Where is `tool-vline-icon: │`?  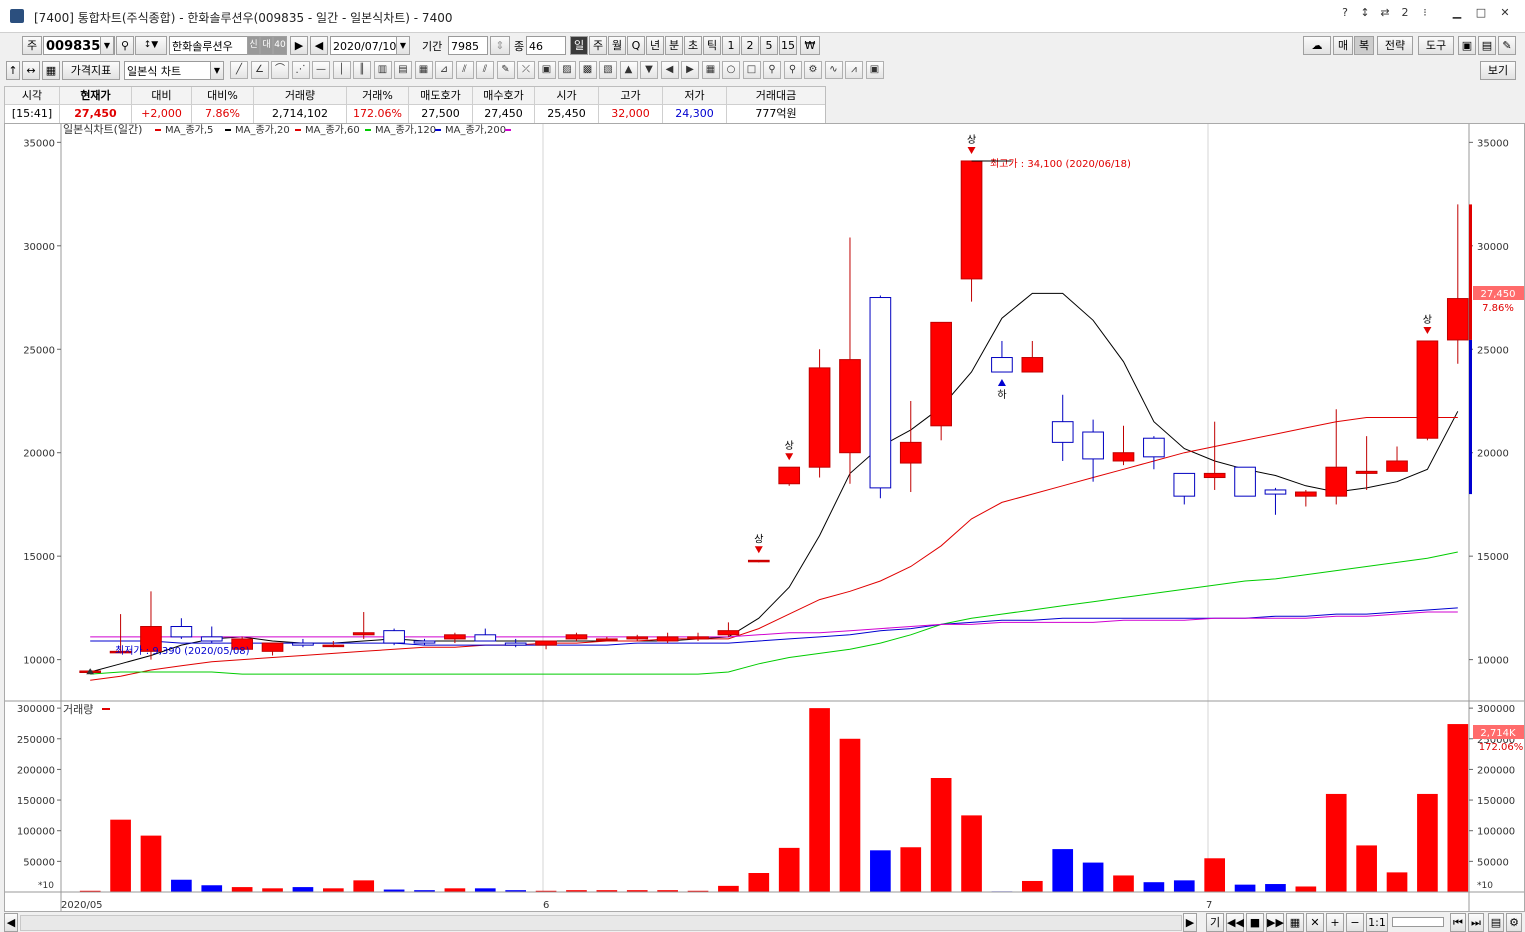
tool-vline-icon: │ is located at coordinates (341, 70).